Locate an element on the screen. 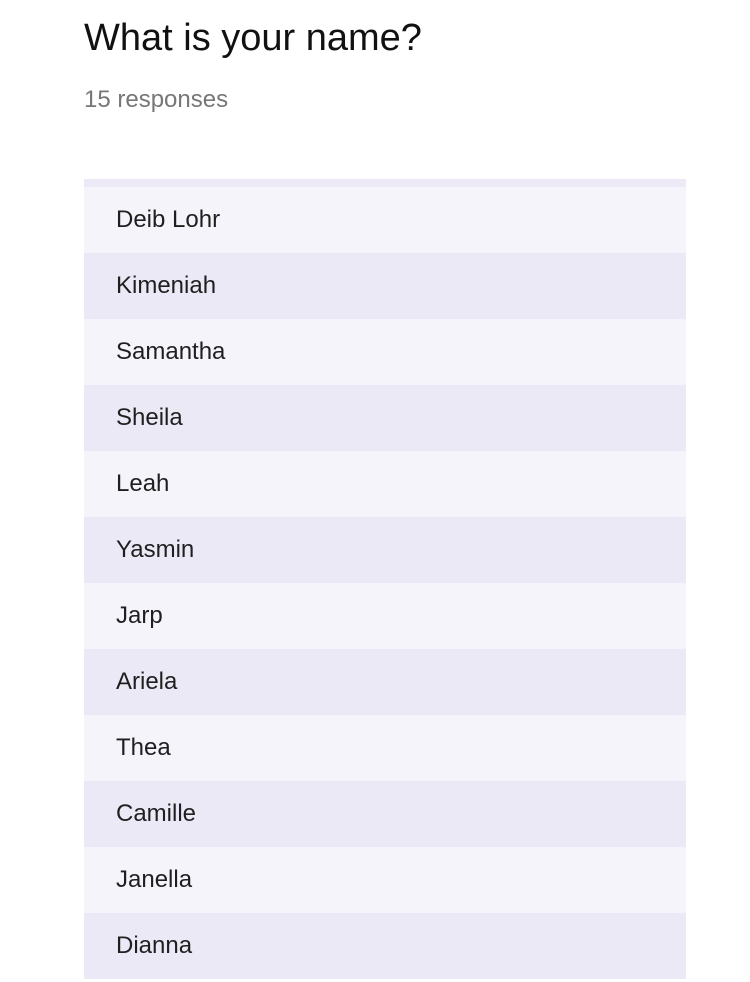 The image size is (750, 982). response-item: Deib Lohr is located at coordinates (385, 220).